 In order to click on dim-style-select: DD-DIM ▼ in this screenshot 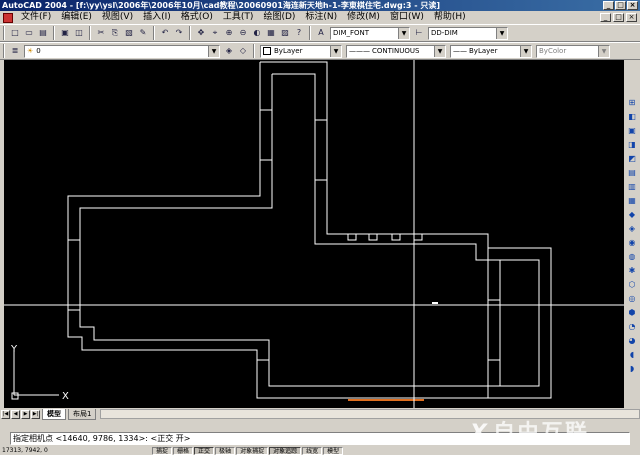, I will do `click(468, 33)`.